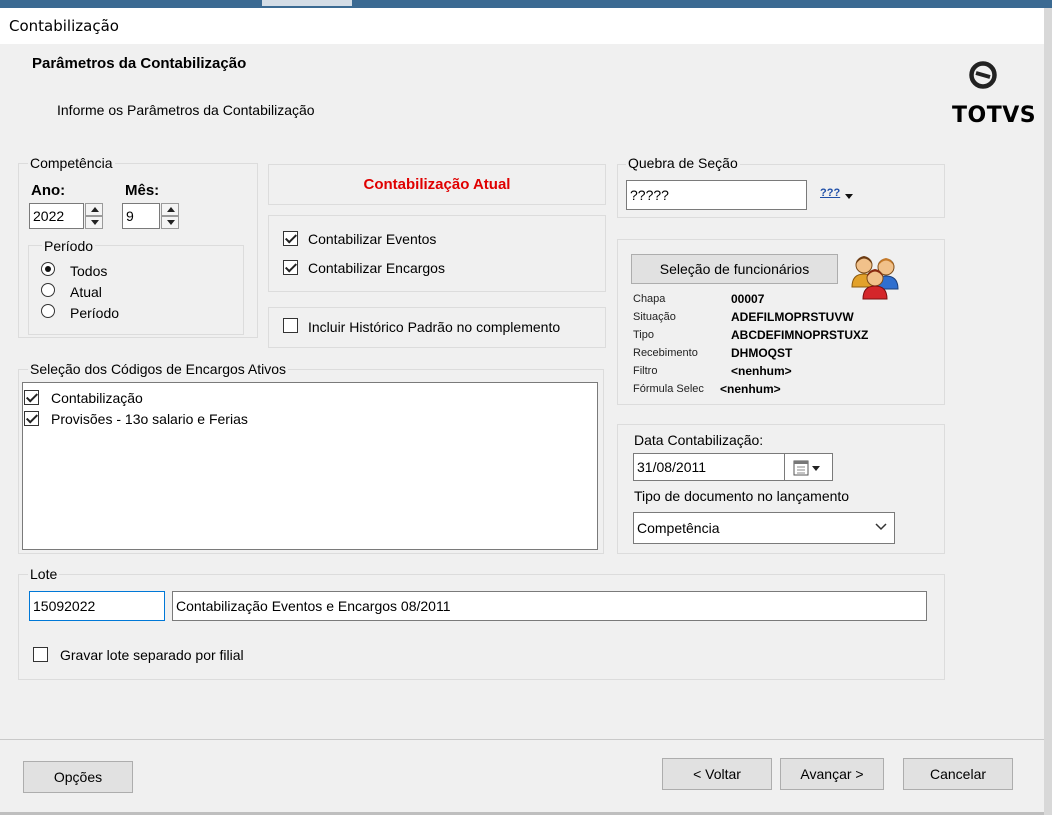 The width and height of the screenshot is (1052, 815). I want to click on periodo-group, so click(136, 290).